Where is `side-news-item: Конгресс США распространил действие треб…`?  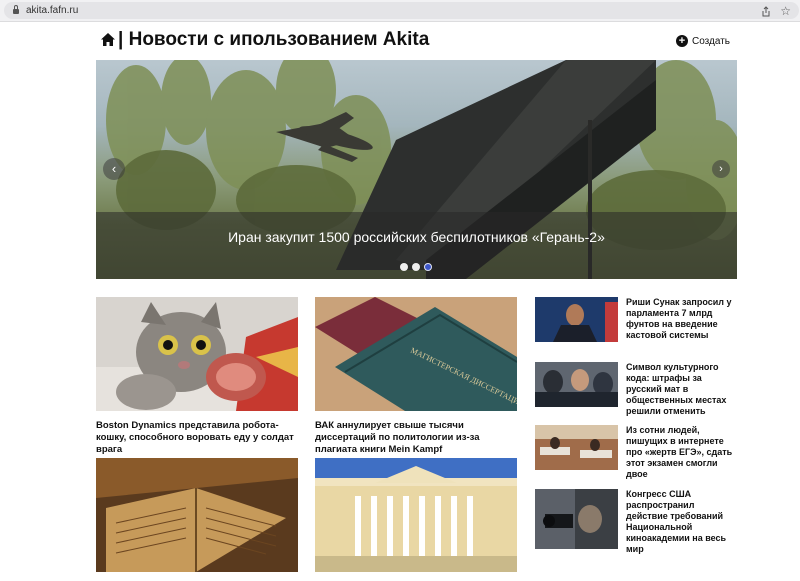 side-news-item: Конгресс США распространил действие треб… is located at coordinates (636, 524).